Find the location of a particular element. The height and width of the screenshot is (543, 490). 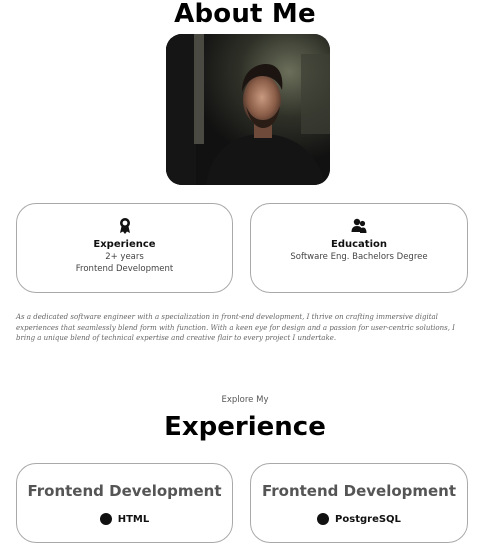

award-icon is located at coordinates (124, 226).